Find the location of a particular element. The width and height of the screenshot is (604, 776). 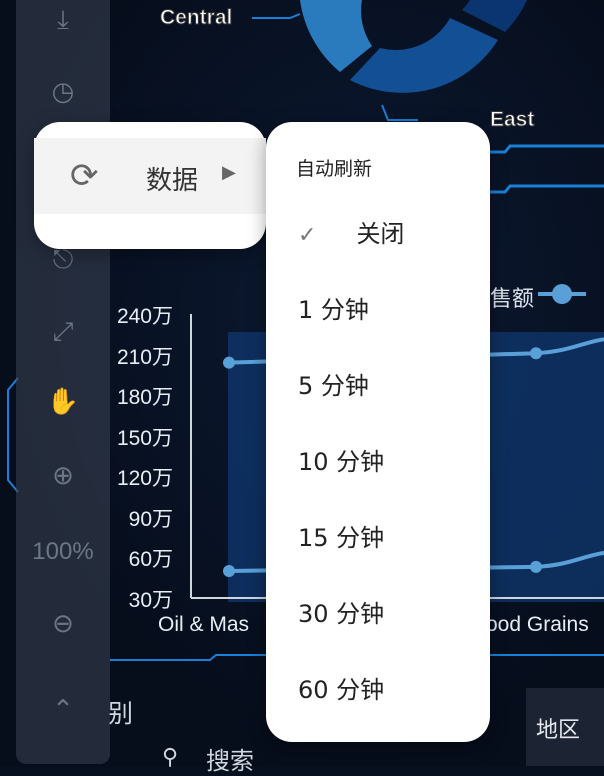

submenu-header: 自动刷新 is located at coordinates (334, 169).